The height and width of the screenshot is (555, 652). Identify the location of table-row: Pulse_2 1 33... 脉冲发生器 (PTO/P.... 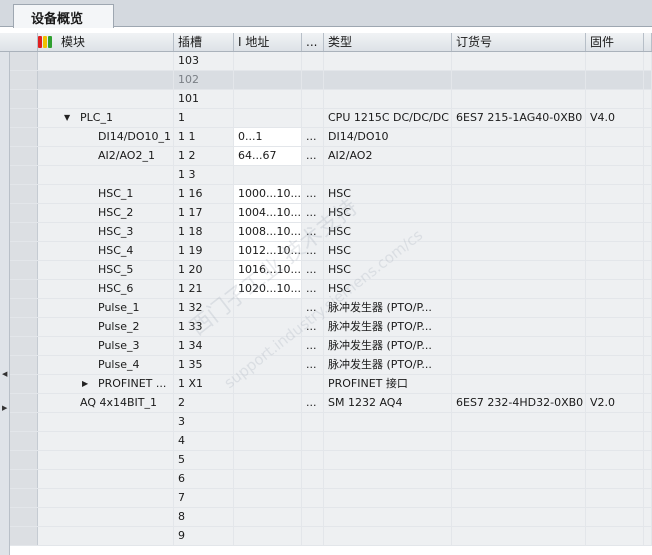
(331, 327).